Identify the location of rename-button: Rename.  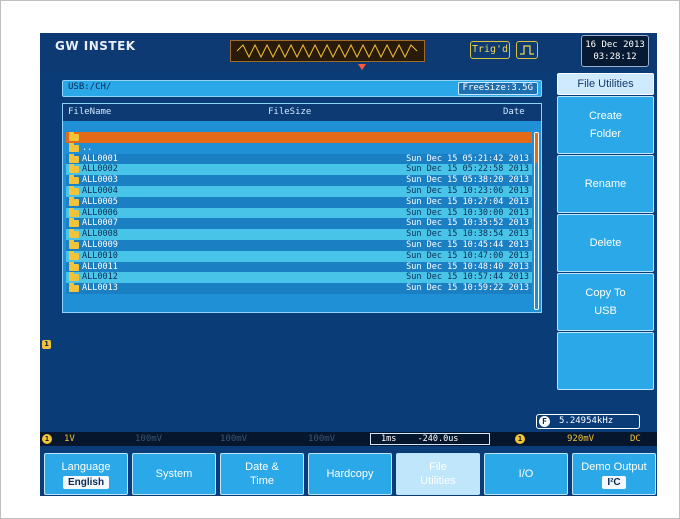
(605, 184).